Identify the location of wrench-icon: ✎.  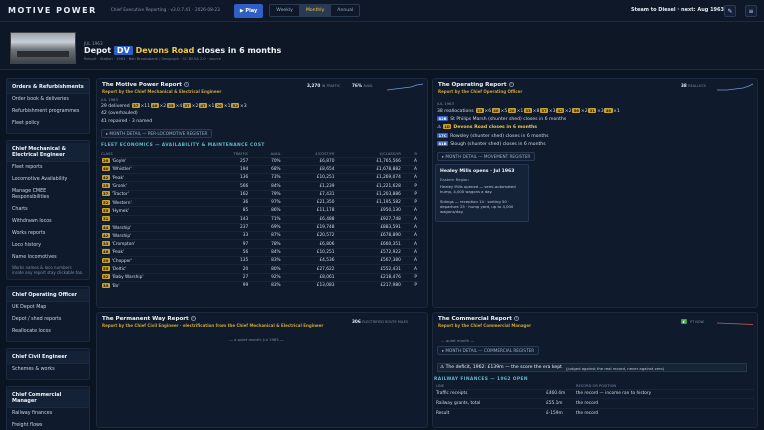
(730, 11).